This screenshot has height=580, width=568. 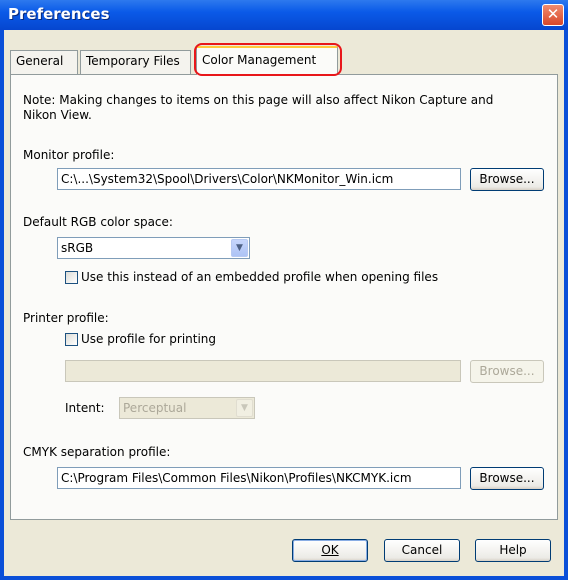 I want to click on tab-color-management: Color Management, so click(x=267, y=60).